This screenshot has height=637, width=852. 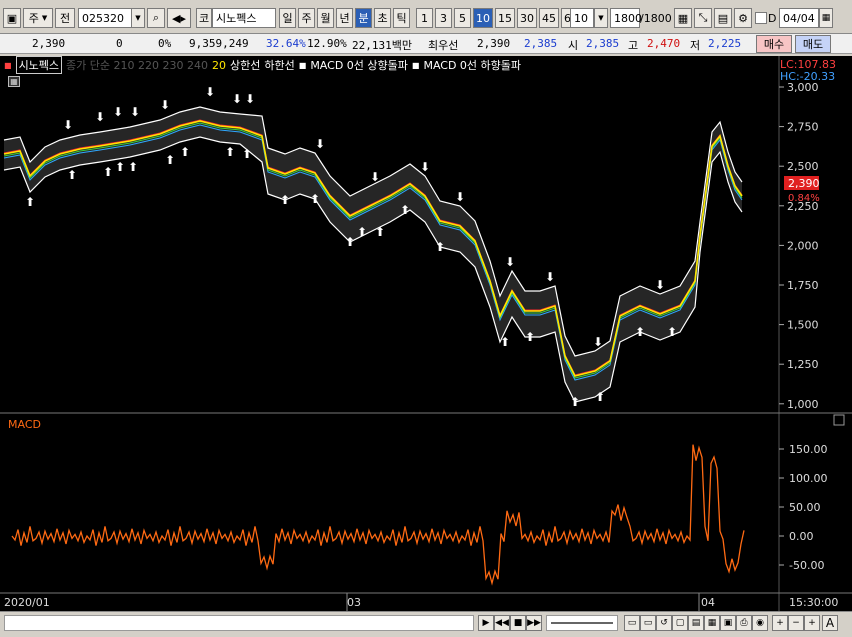 I want to click on gear-icon: ⚙, so click(x=743, y=18).